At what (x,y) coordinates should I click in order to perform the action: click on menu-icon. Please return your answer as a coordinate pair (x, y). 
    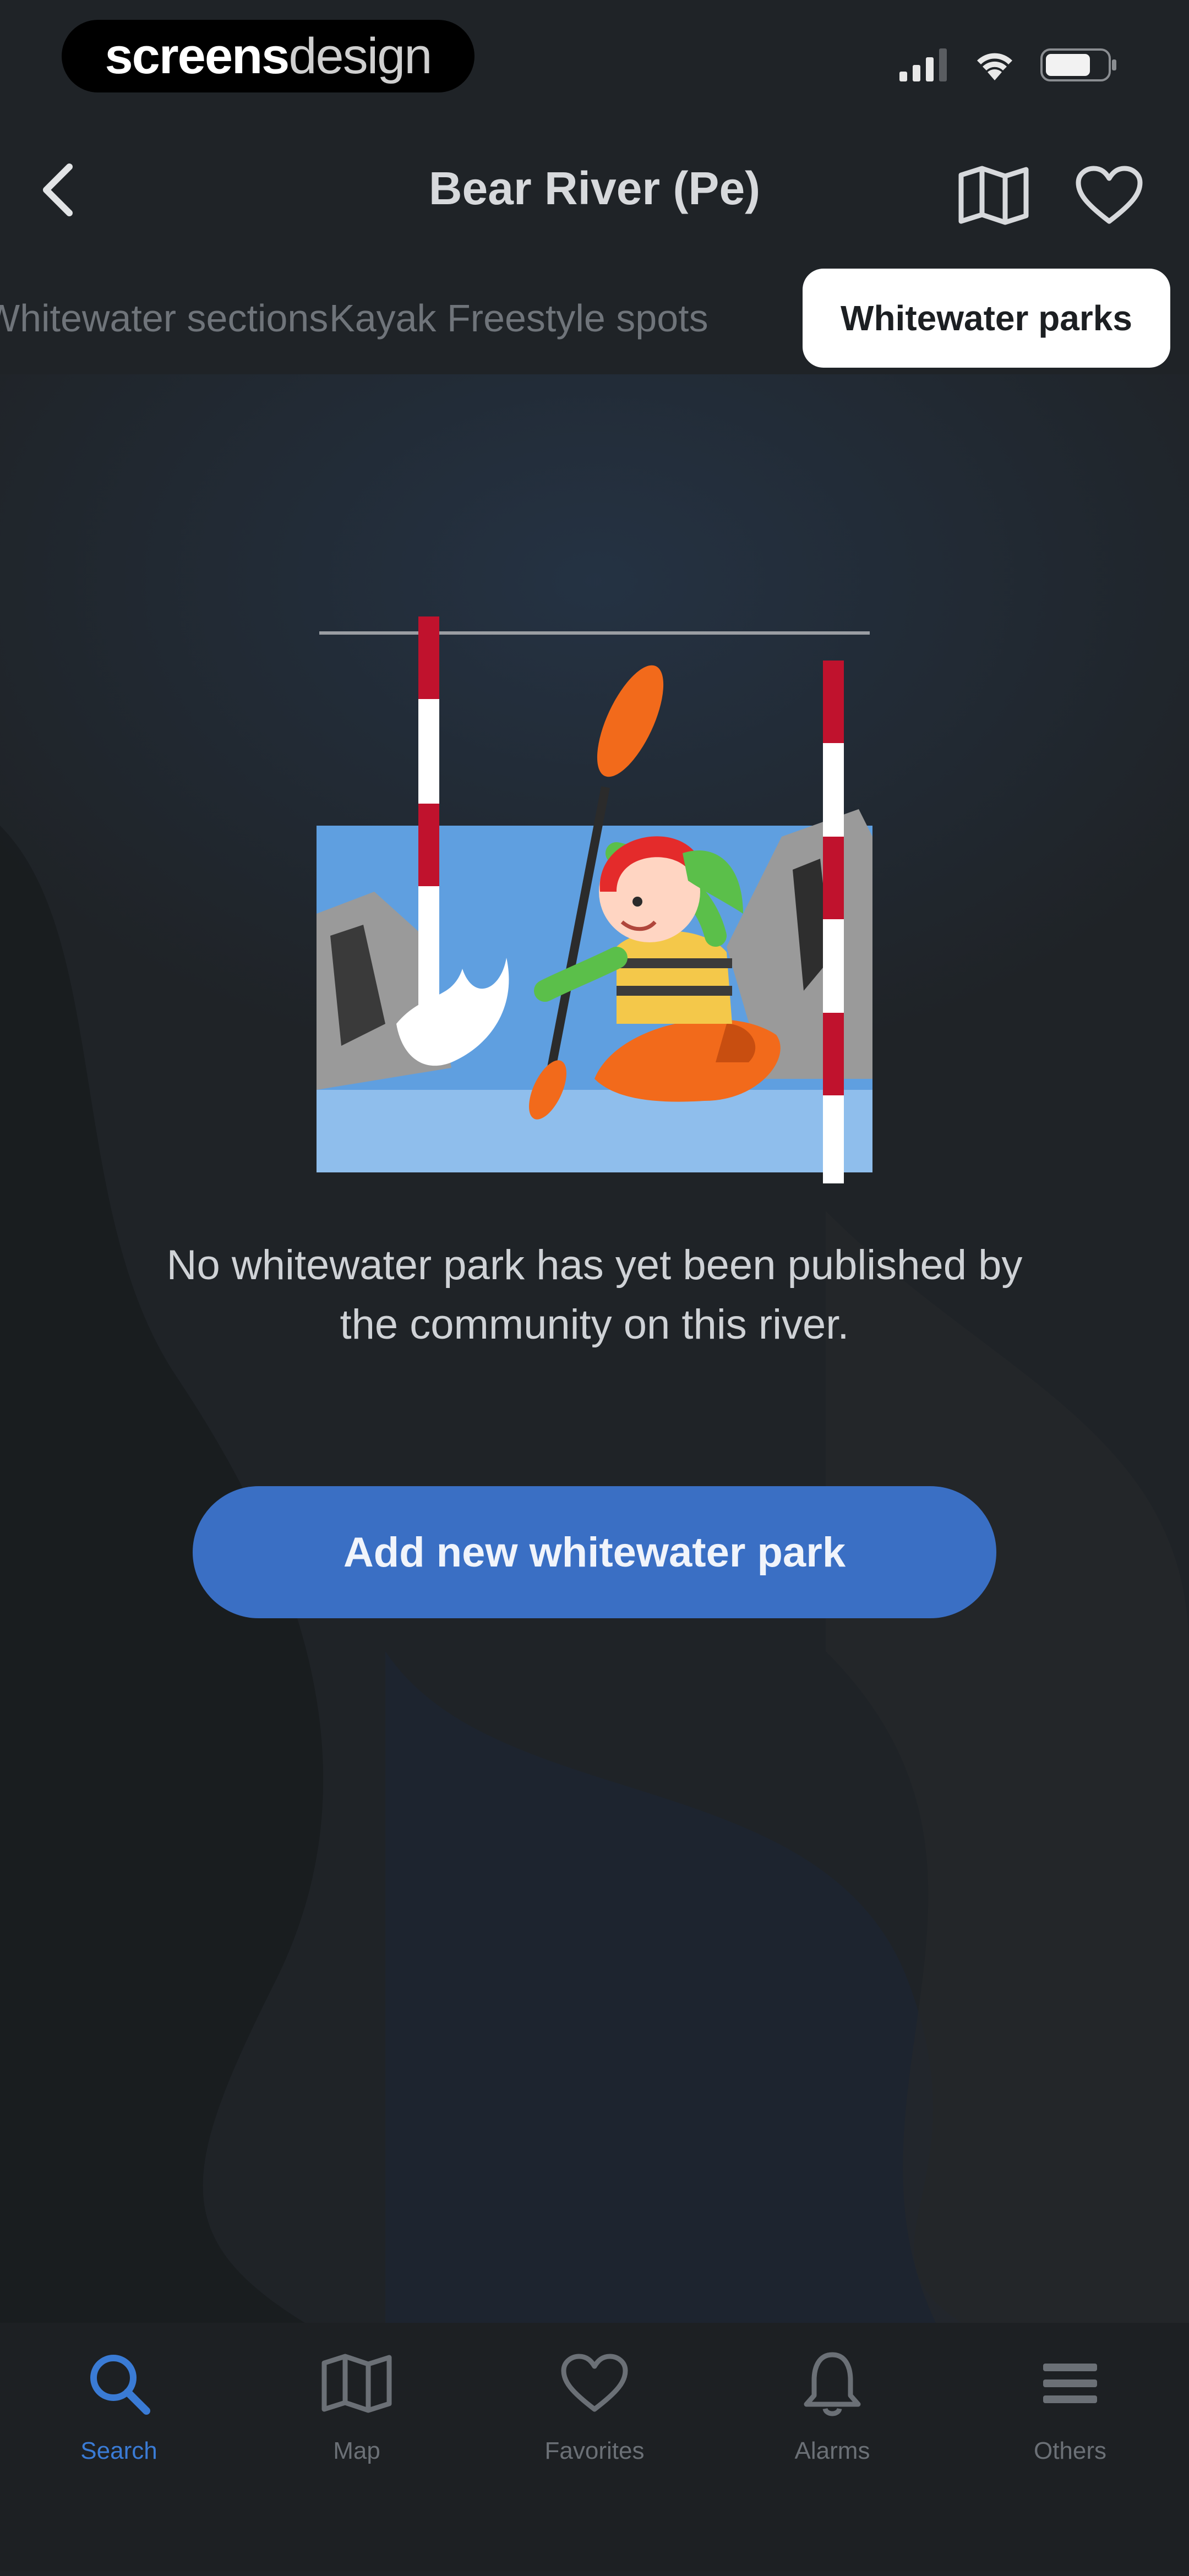
    Looking at the image, I should click on (1070, 2384).